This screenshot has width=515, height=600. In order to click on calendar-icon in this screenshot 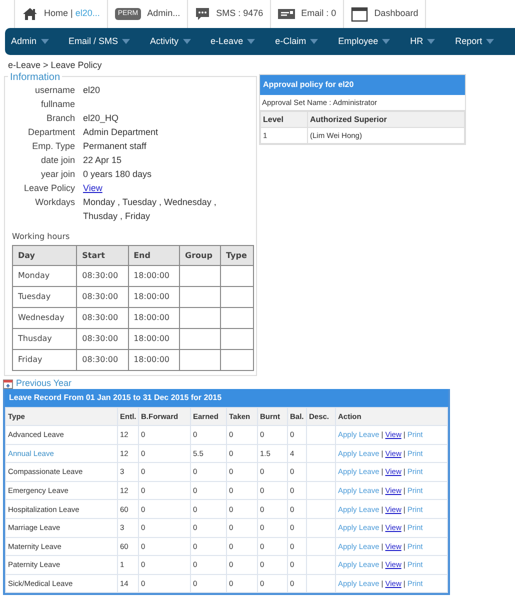, I will do `click(8, 383)`.